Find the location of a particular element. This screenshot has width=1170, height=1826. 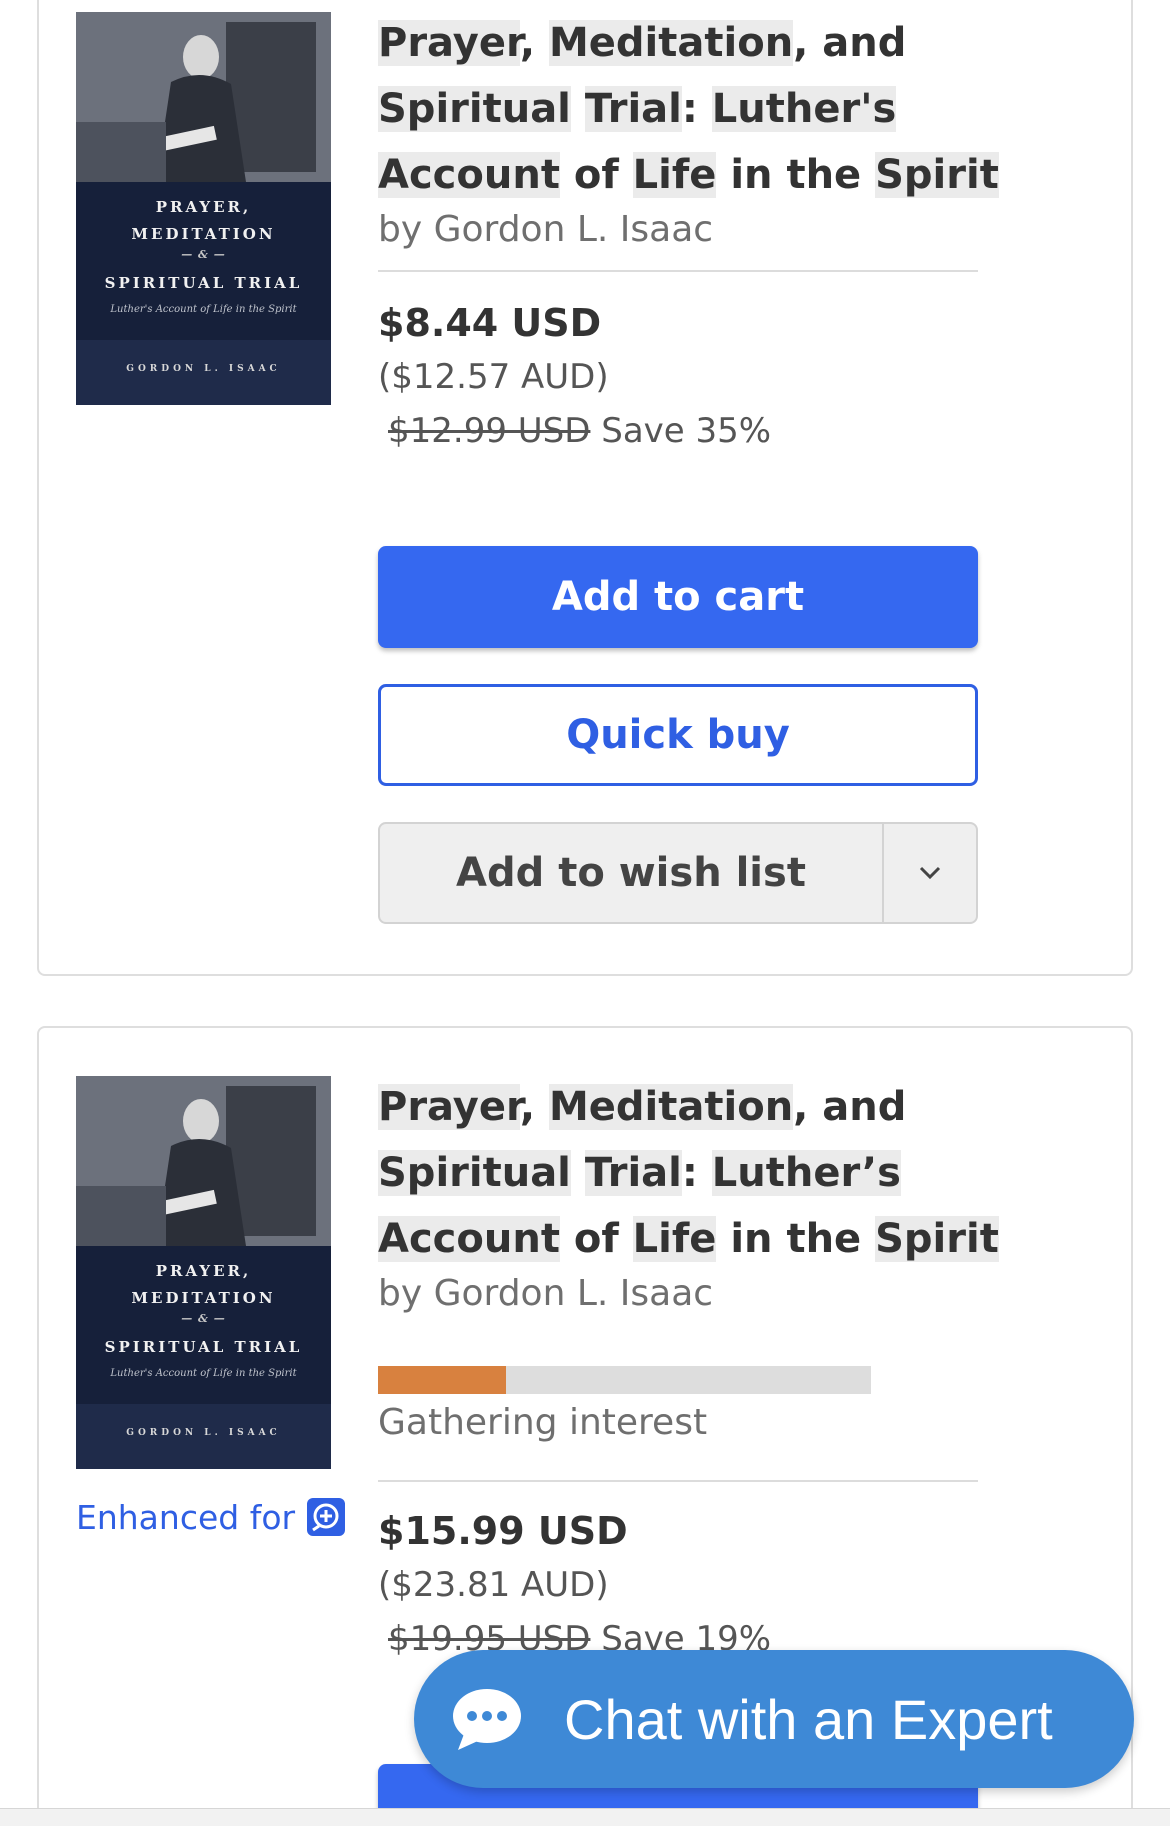

chat-bubble-icon is located at coordinates (487, 1719).